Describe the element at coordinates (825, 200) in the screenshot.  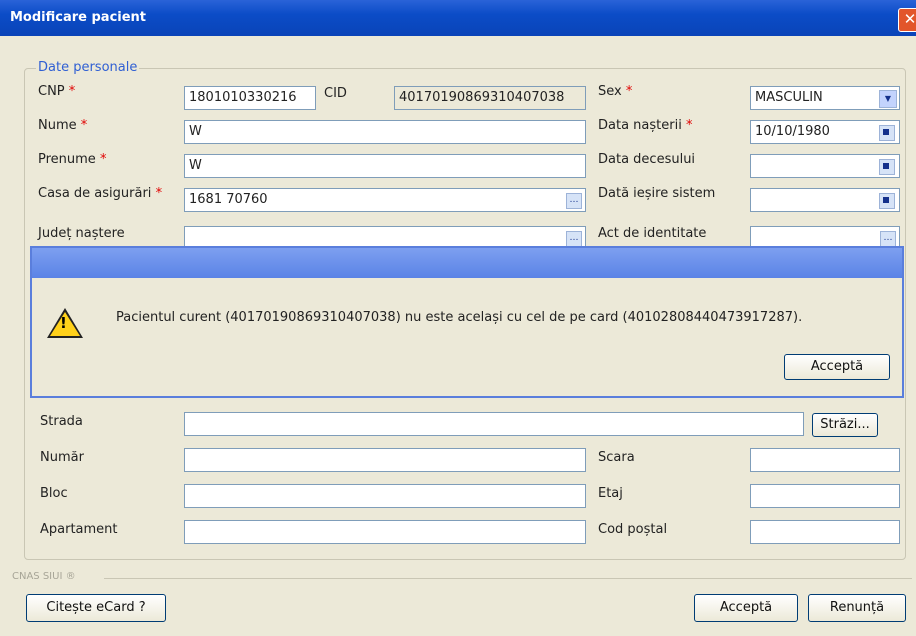
I see `data-iesire-field` at that location.